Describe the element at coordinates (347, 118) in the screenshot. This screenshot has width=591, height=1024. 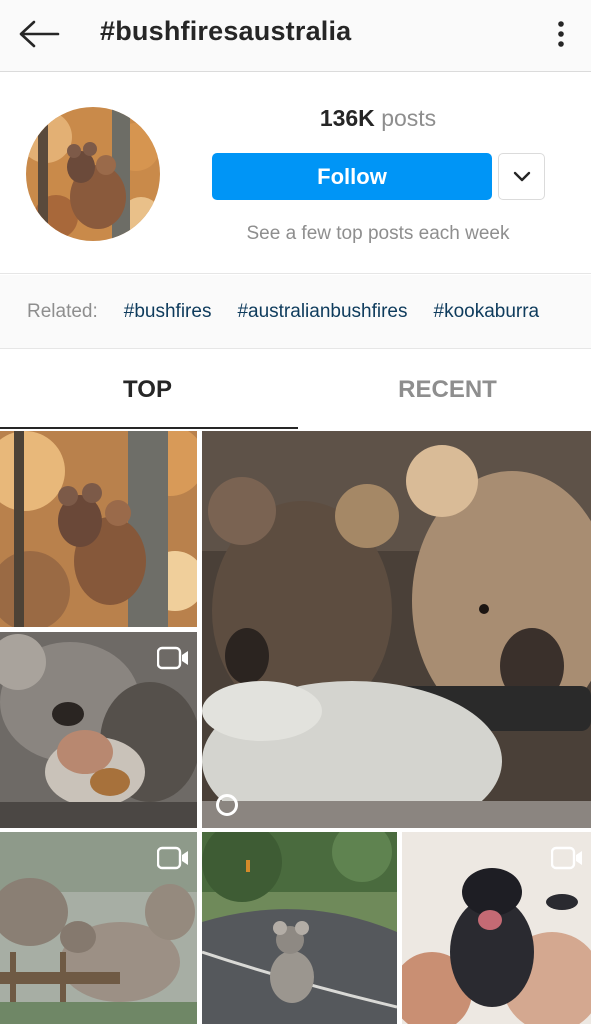
I see `post-count-number: 136K` at that location.